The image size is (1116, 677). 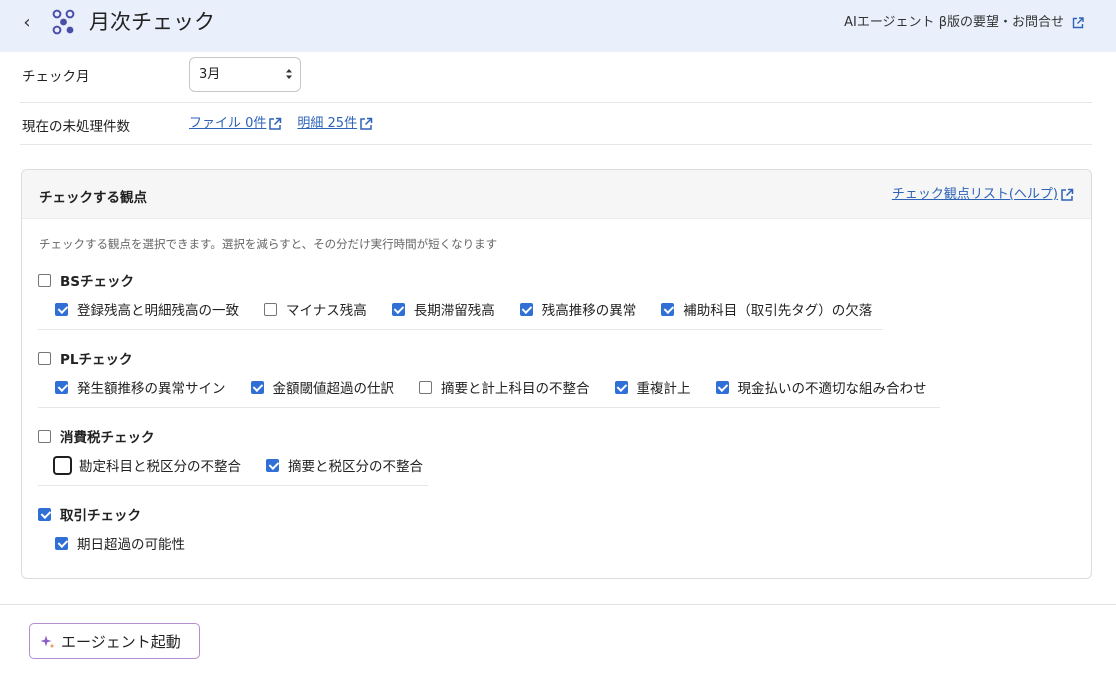 I want to click on select-arrows-icon, so click(x=289, y=74).